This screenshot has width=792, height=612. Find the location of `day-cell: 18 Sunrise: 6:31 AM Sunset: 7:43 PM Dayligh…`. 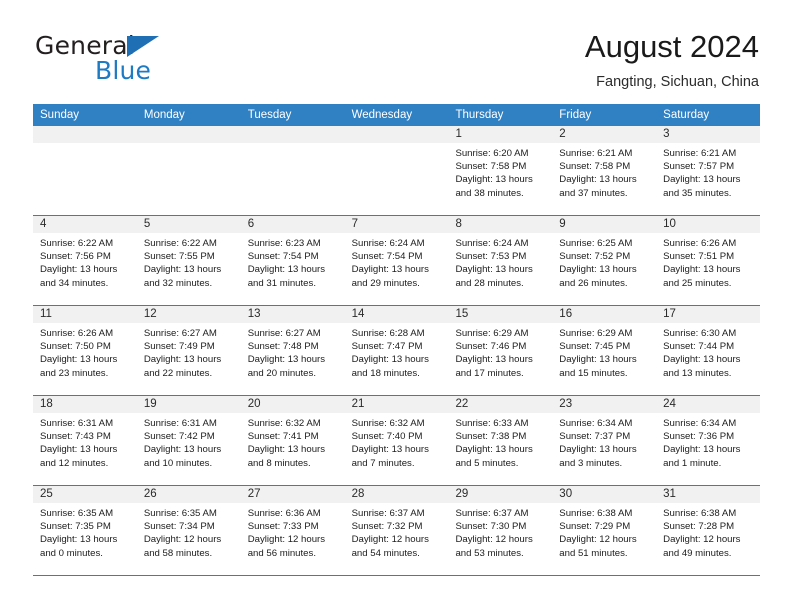

day-cell: 18 Sunrise: 6:31 AM Sunset: 7:43 PM Dayligh… is located at coordinates (85, 440).